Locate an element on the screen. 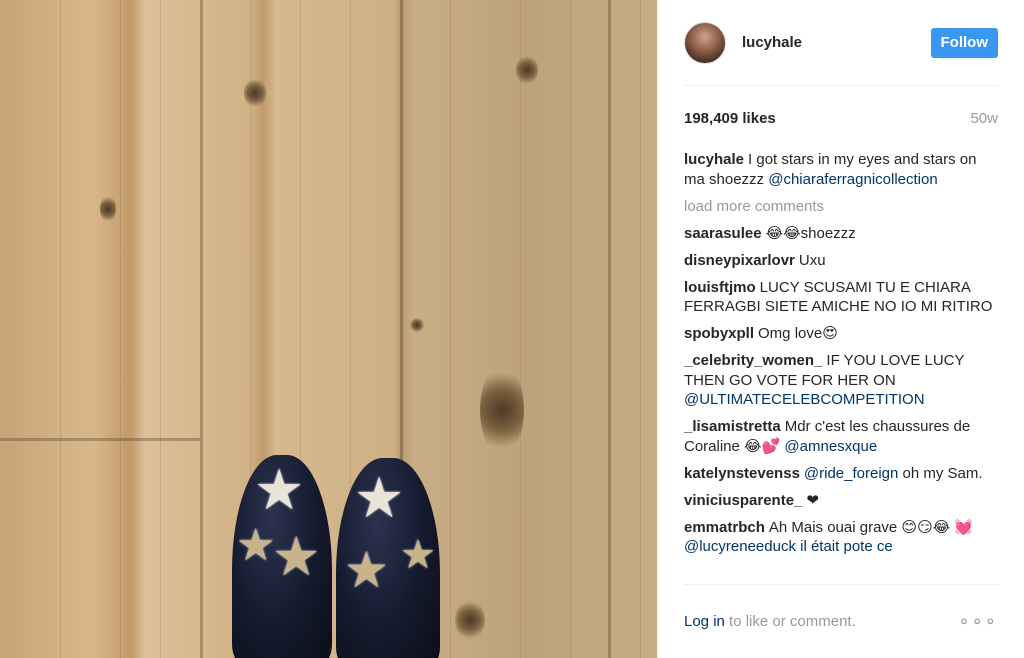  comment-username: lucyhale is located at coordinates (714, 159).